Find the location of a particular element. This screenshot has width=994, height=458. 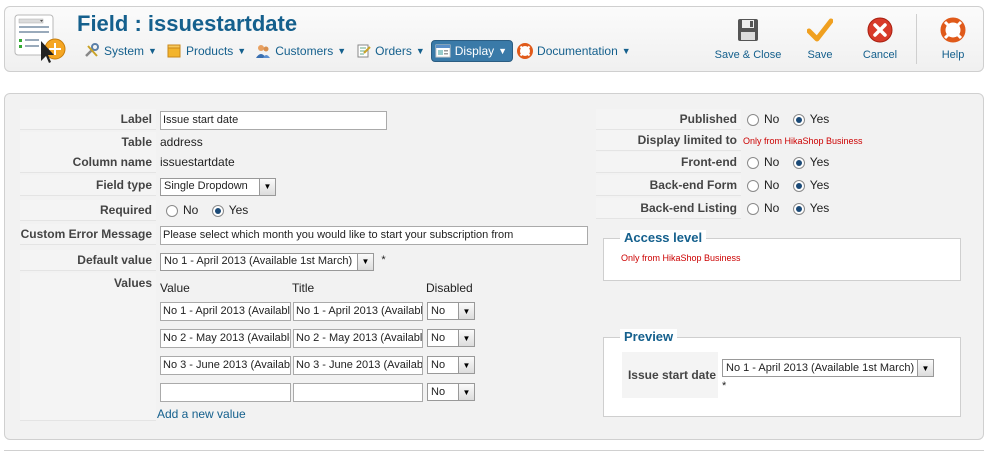

backend-listing-yes-label: Yes is located at coordinates (819, 208).